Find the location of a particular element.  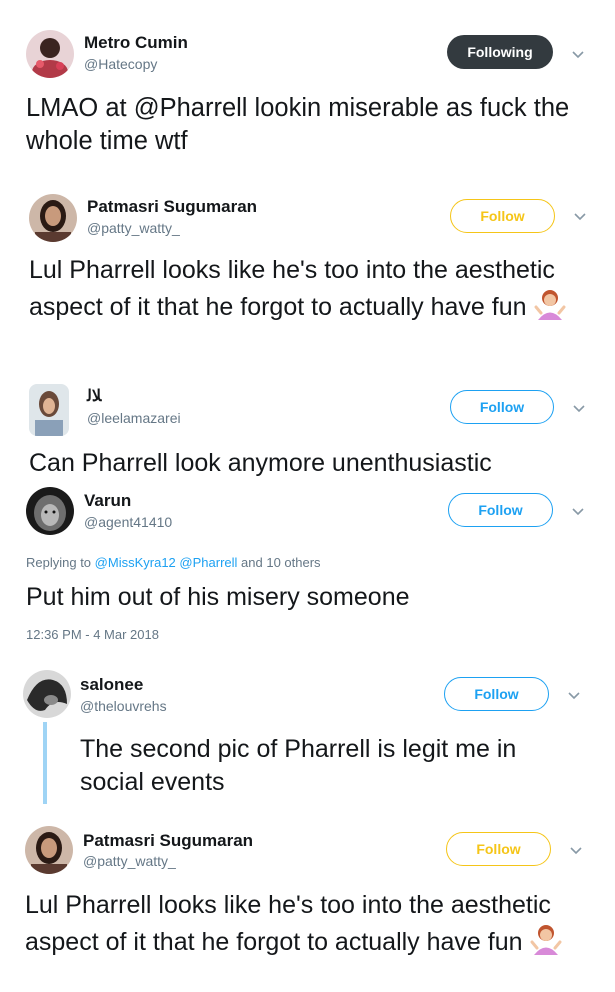

thread-connector-line is located at coordinates (45, 763).